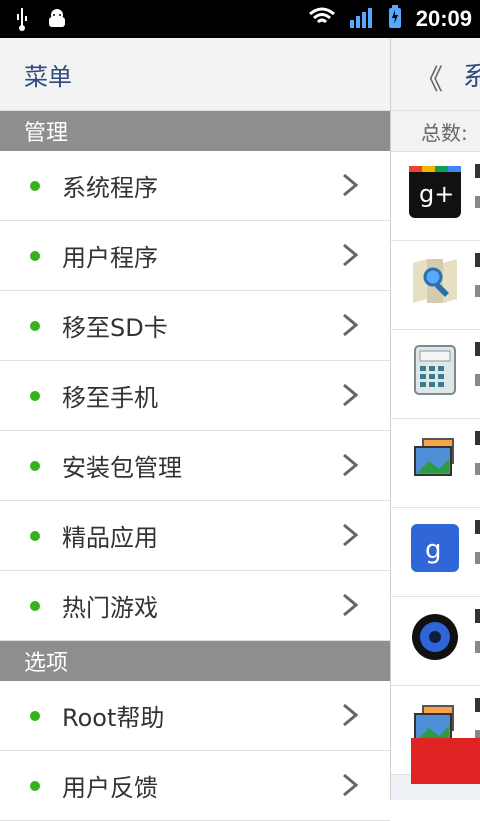 This screenshot has height=821, width=480. Describe the element at coordinates (195, 396) in the screenshot. I see `menu-item-move-to-phone: 移至手机` at that location.